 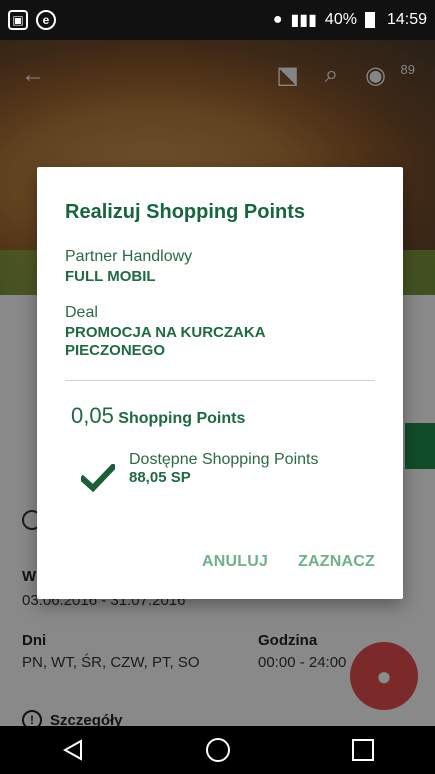 I want to click on partner-label: Partner Handlowy, so click(x=129, y=256).